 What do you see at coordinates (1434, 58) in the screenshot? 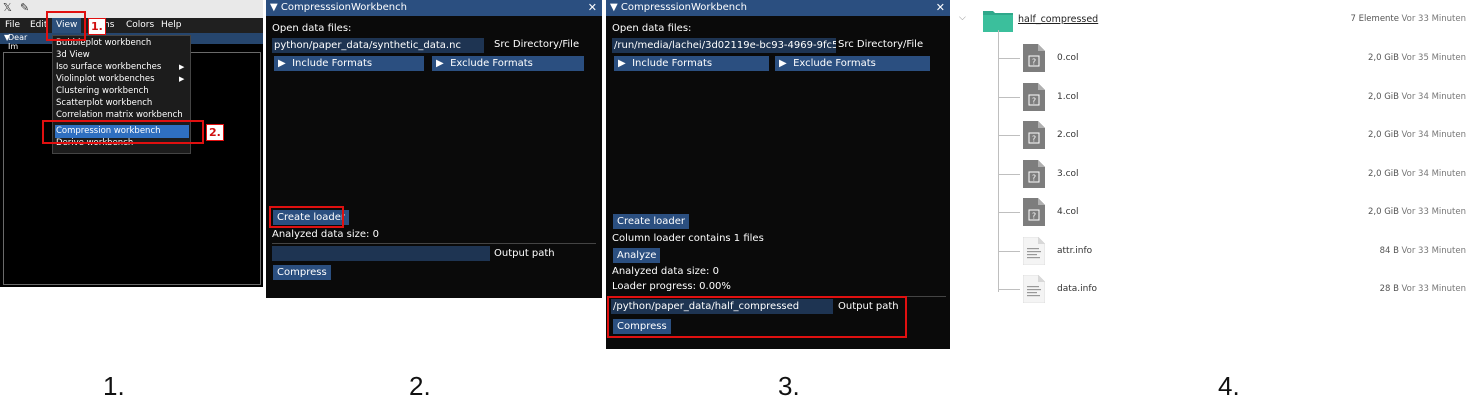
I see `file-date: Vor 35 Minuten` at bounding box center [1434, 58].